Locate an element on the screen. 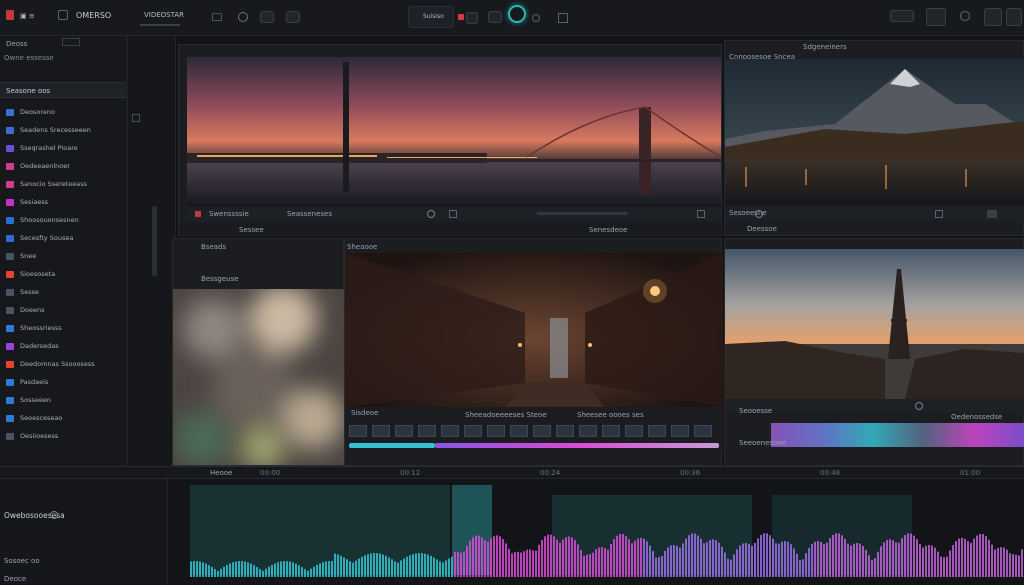 The image size is (1024, 585). monitor-button is located at coordinates (495, 17).